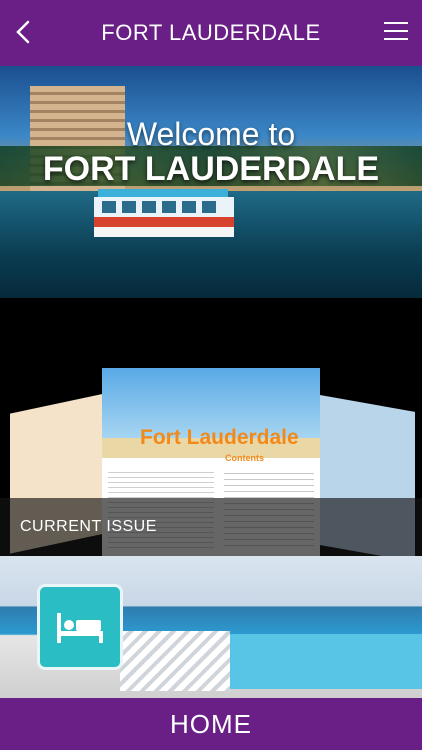  I want to click on home-tab-bar: HOME, so click(211, 724).